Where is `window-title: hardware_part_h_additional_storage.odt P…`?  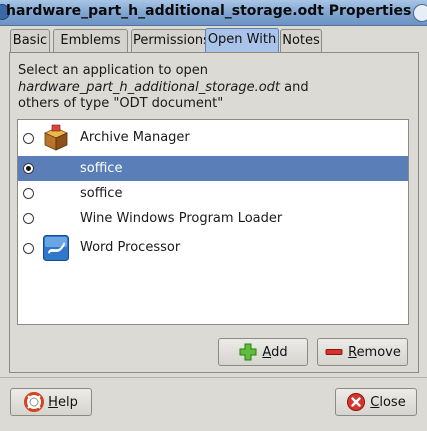 window-title: hardware_part_h_additional_storage.odt P… is located at coordinates (209, 11).